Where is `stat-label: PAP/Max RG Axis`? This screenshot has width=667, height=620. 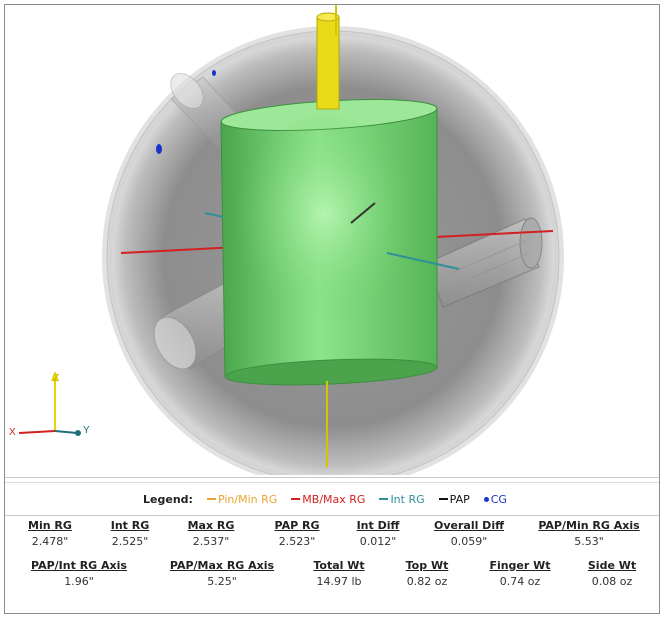 stat-label: PAP/Max RG Axis is located at coordinates (222, 565).